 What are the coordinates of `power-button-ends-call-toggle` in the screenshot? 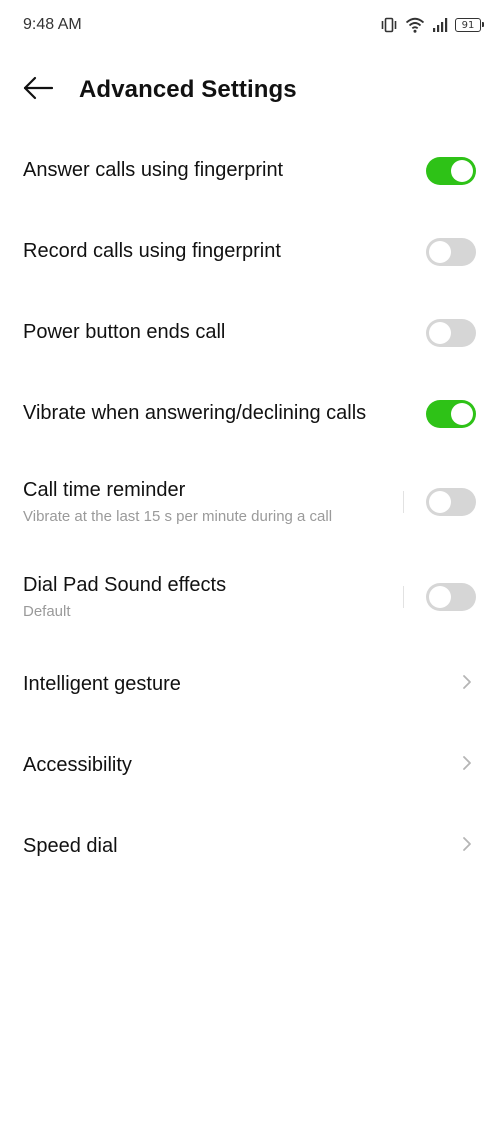 It's located at (451, 332).